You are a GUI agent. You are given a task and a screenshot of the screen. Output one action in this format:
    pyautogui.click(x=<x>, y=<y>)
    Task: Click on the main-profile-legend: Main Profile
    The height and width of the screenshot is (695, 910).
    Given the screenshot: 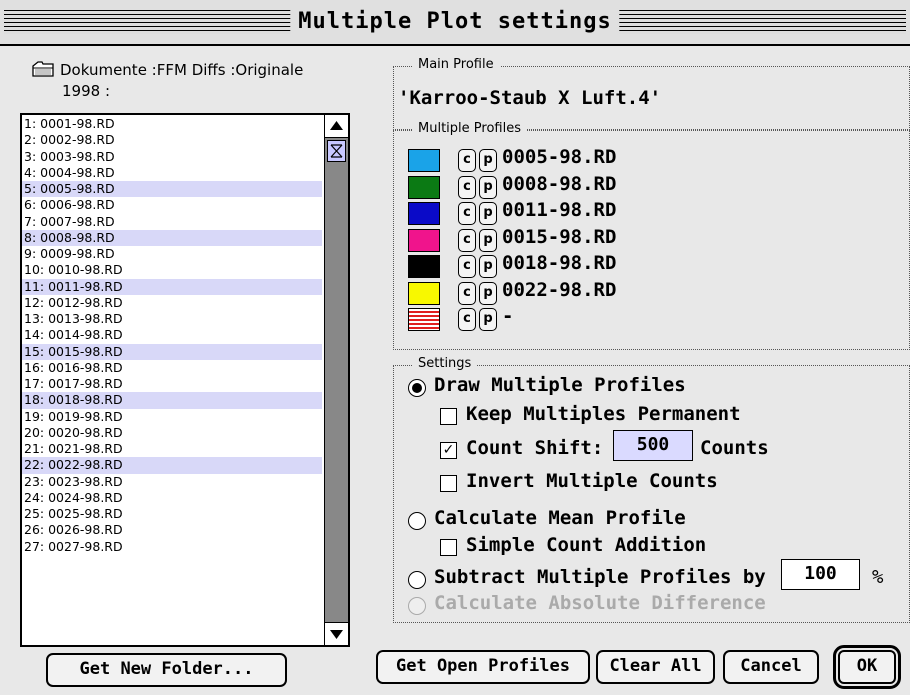 What is the action you would take?
    pyautogui.click(x=456, y=64)
    